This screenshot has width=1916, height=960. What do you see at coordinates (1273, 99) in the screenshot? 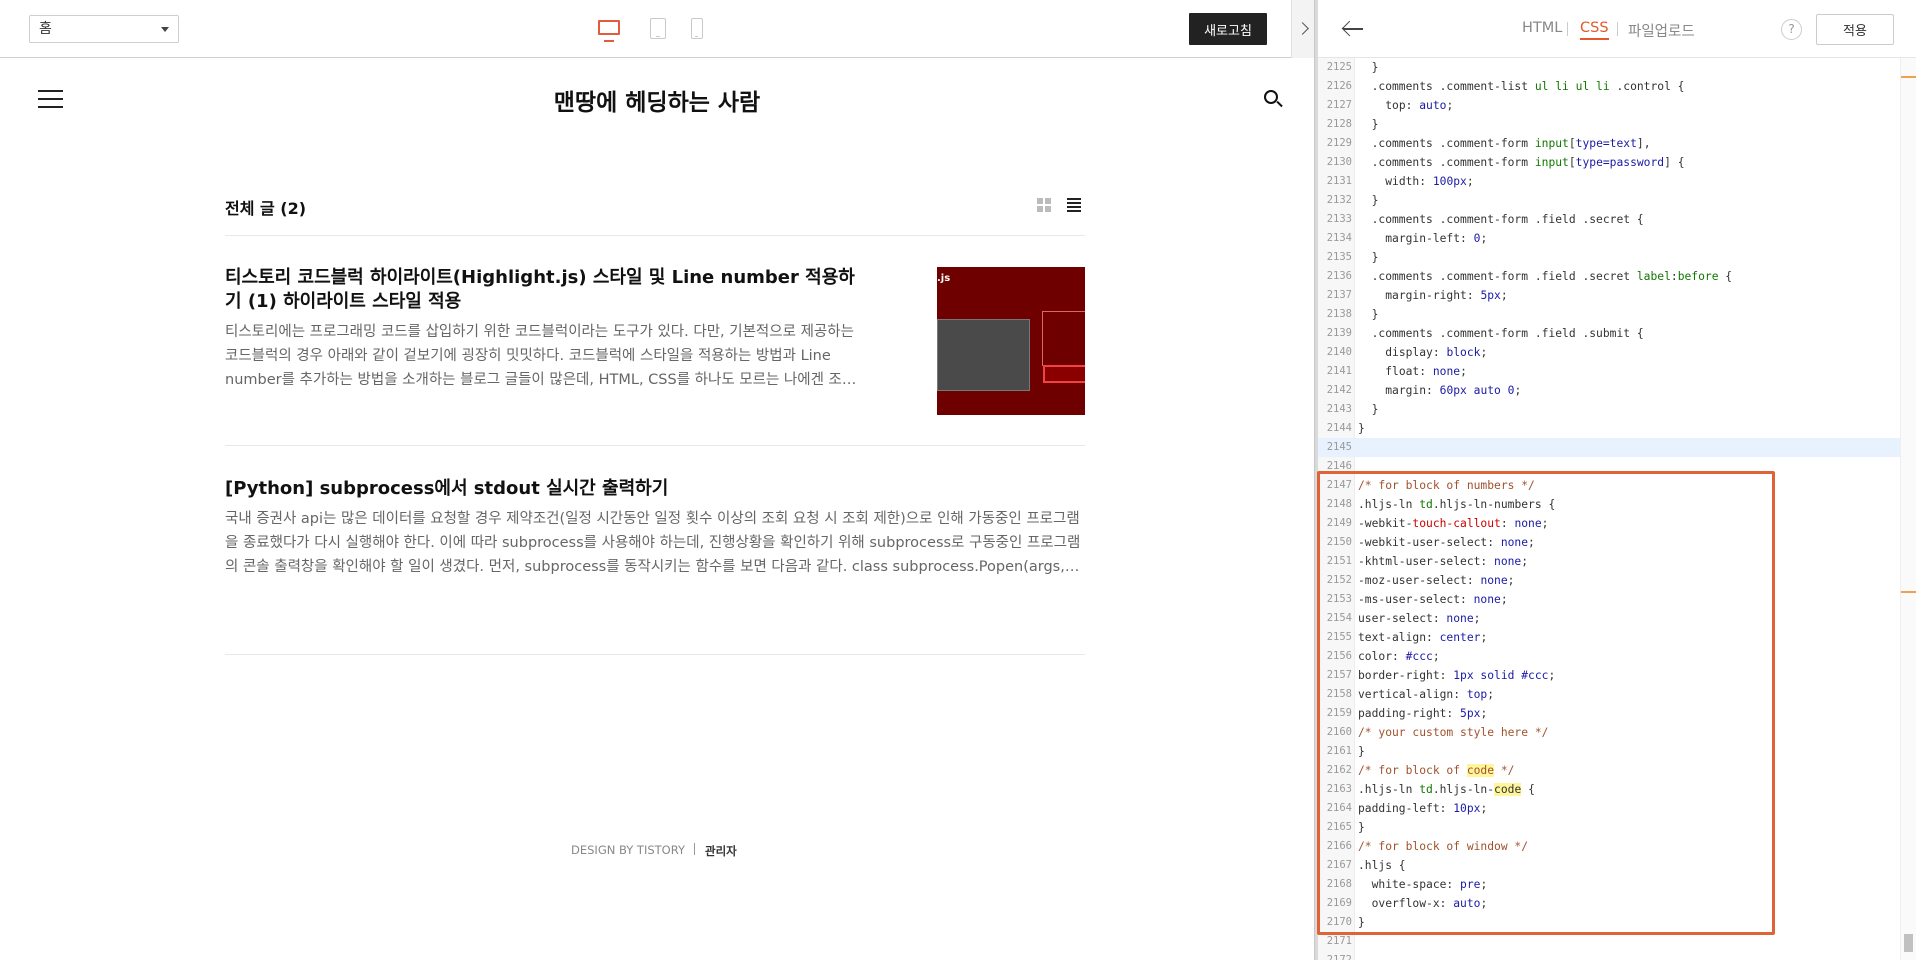
I see `search-icon` at bounding box center [1273, 99].